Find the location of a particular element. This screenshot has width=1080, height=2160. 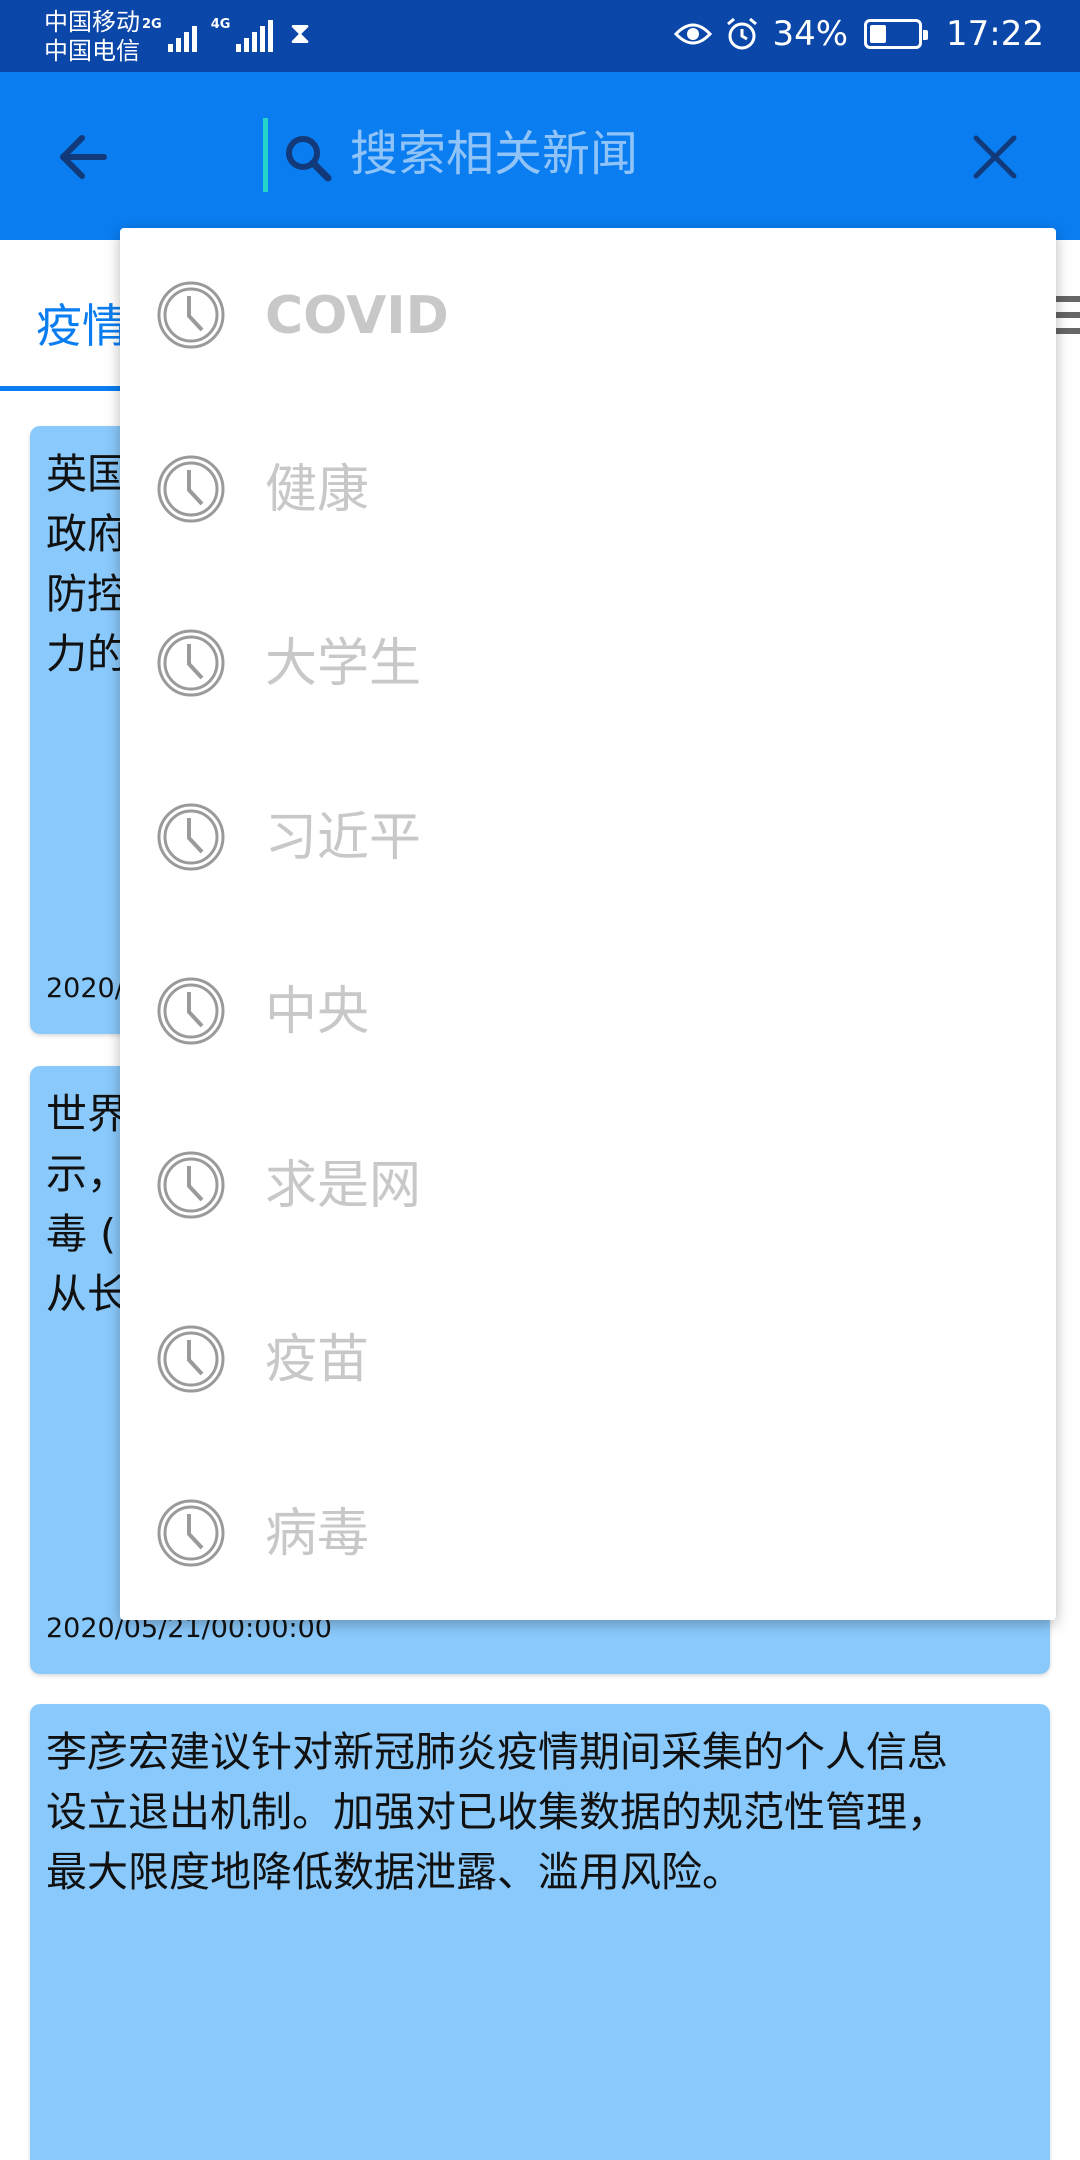

history-item-label: 病毒 is located at coordinates (317, 1534).